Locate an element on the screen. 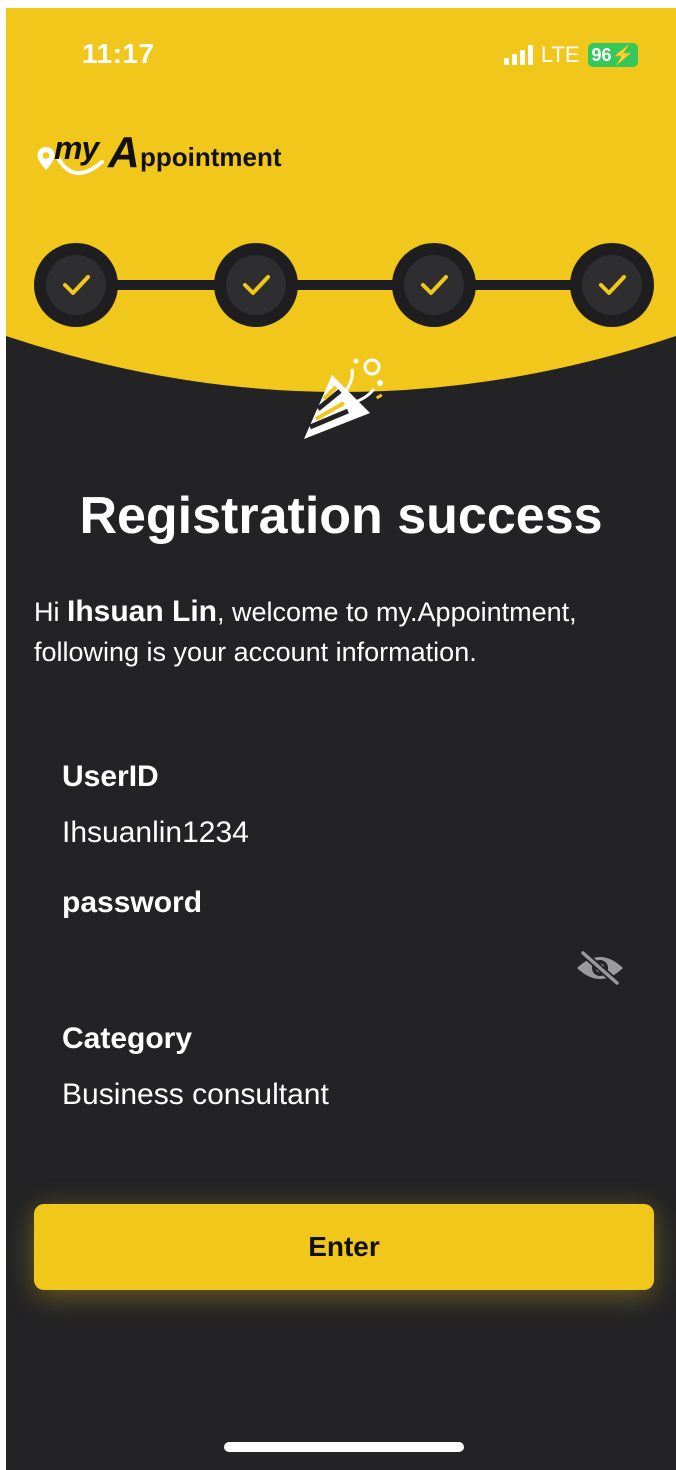 This screenshot has width=676, height=1470. page-title: Registration success is located at coordinates (341, 516).